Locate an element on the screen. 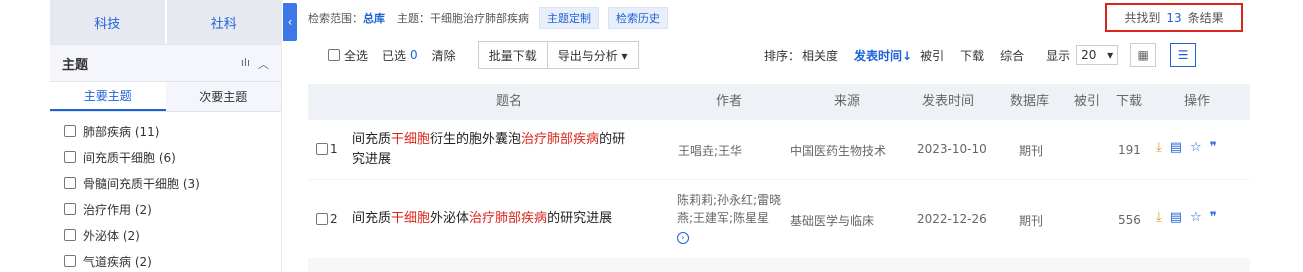 The image size is (1303, 272). sort-label: 排序： is located at coordinates (782, 55).